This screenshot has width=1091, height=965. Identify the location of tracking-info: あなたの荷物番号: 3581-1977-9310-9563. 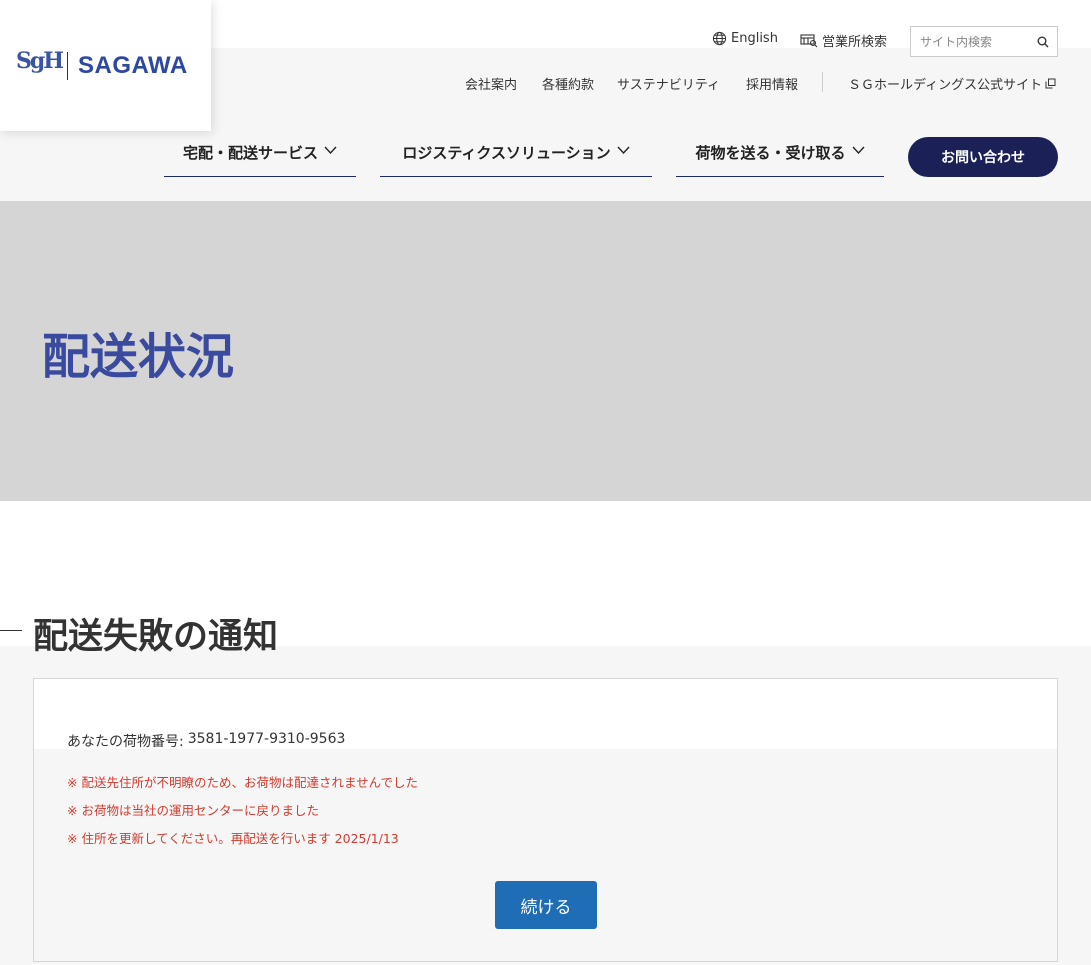
(206, 741).